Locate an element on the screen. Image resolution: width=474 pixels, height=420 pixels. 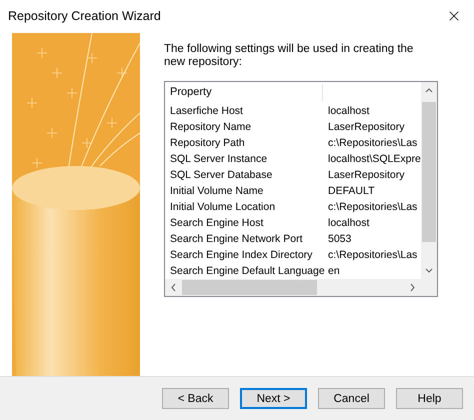
value-cell-text: 5053 is located at coordinates (339, 239).